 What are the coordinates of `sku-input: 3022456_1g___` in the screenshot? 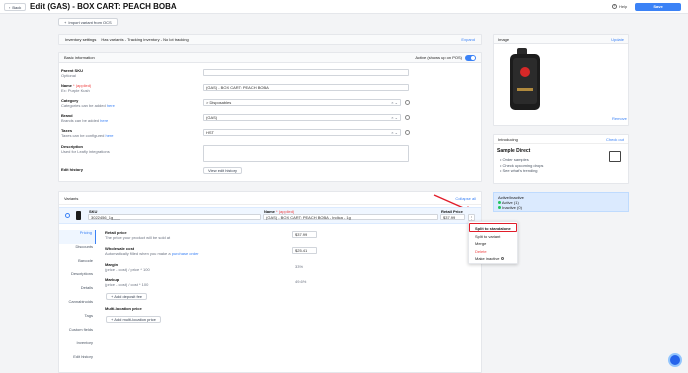 It's located at (174, 217).